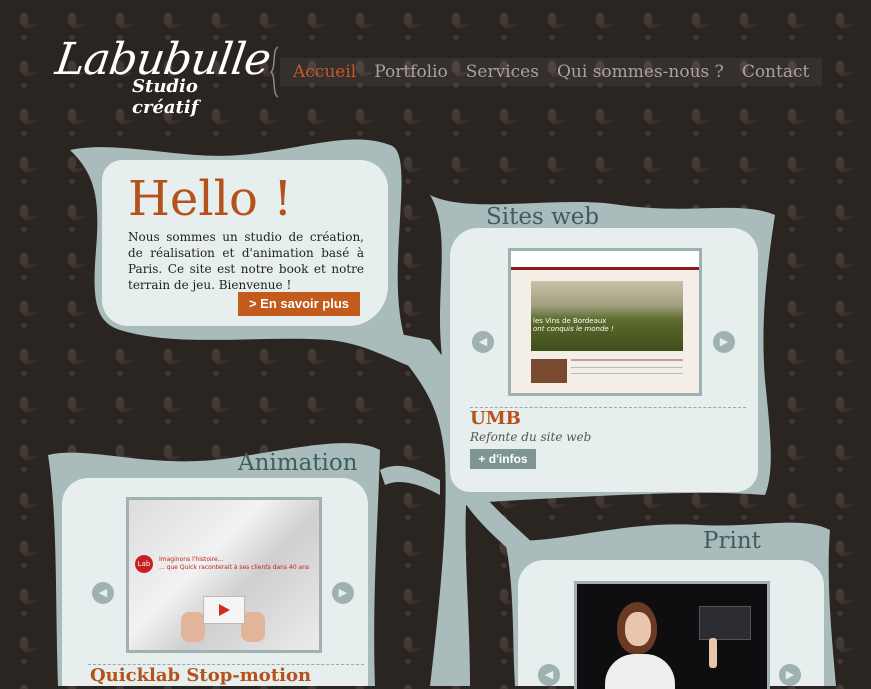  What do you see at coordinates (299, 304) in the screenshot?
I see `learn-more-button: > En savoir plus` at bounding box center [299, 304].